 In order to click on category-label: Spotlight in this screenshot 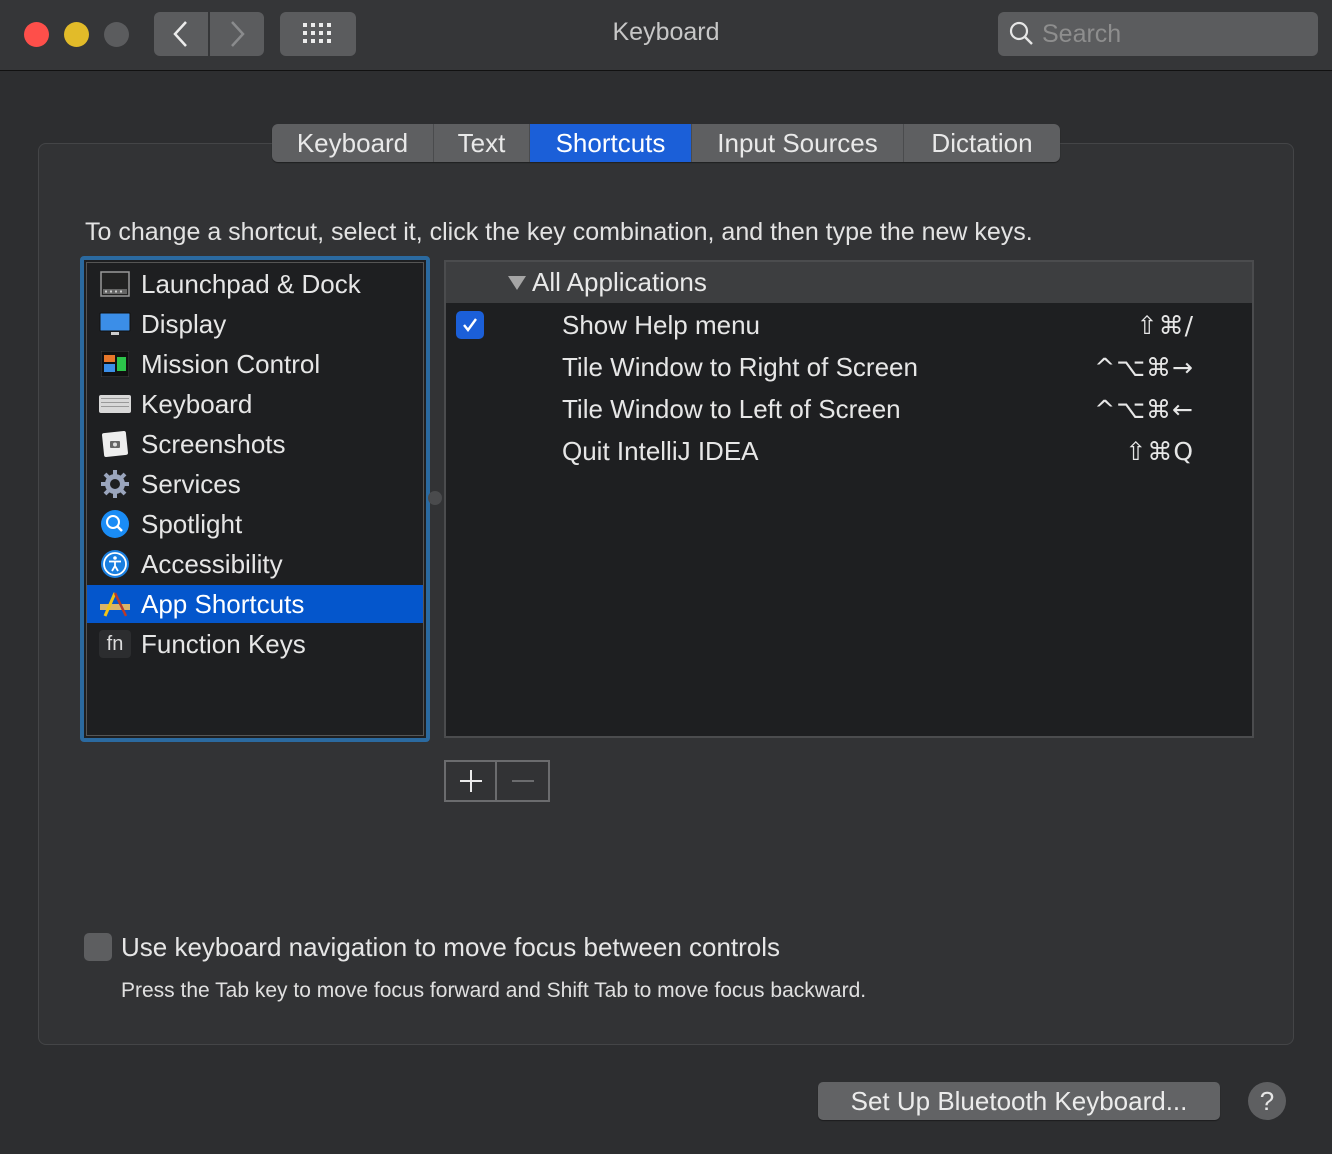, I will do `click(192, 523)`.